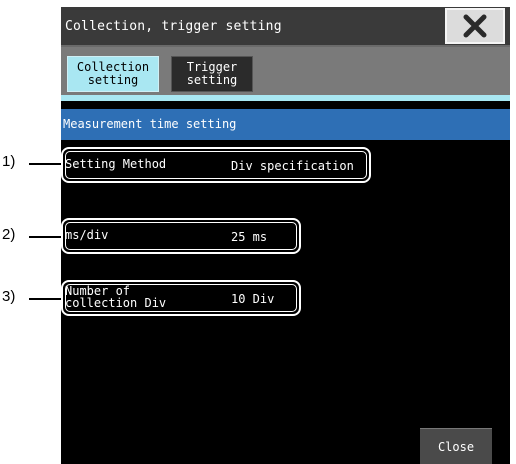 Image resolution: width=516 pixels, height=464 pixels. I want to click on title-bar: Collection, trigger setting, so click(285, 27).